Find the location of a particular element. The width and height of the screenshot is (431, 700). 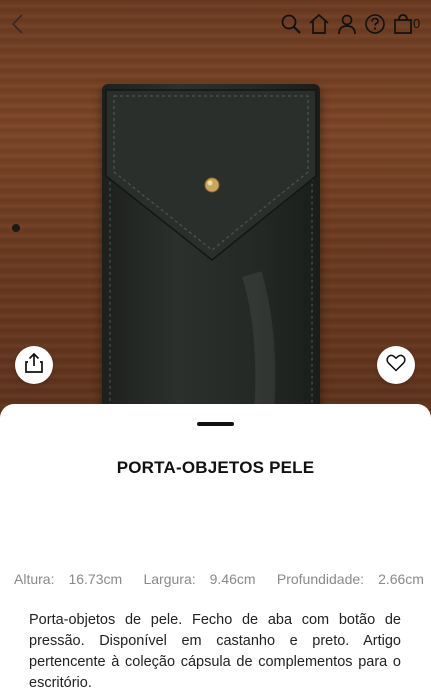

dimension-label: Profundidade: is located at coordinates (320, 579).